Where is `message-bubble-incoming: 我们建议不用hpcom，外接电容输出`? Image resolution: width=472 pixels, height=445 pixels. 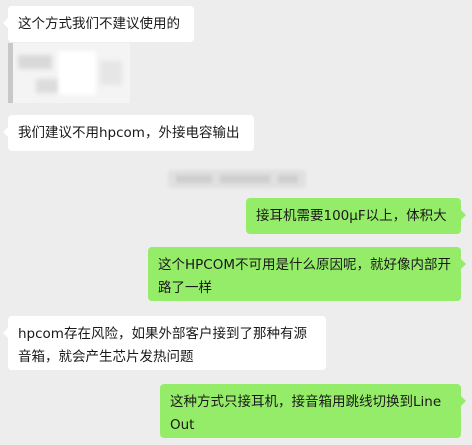
message-bubble-incoming: 我们建议不用hpcom，外接电容输出 is located at coordinates (128, 133).